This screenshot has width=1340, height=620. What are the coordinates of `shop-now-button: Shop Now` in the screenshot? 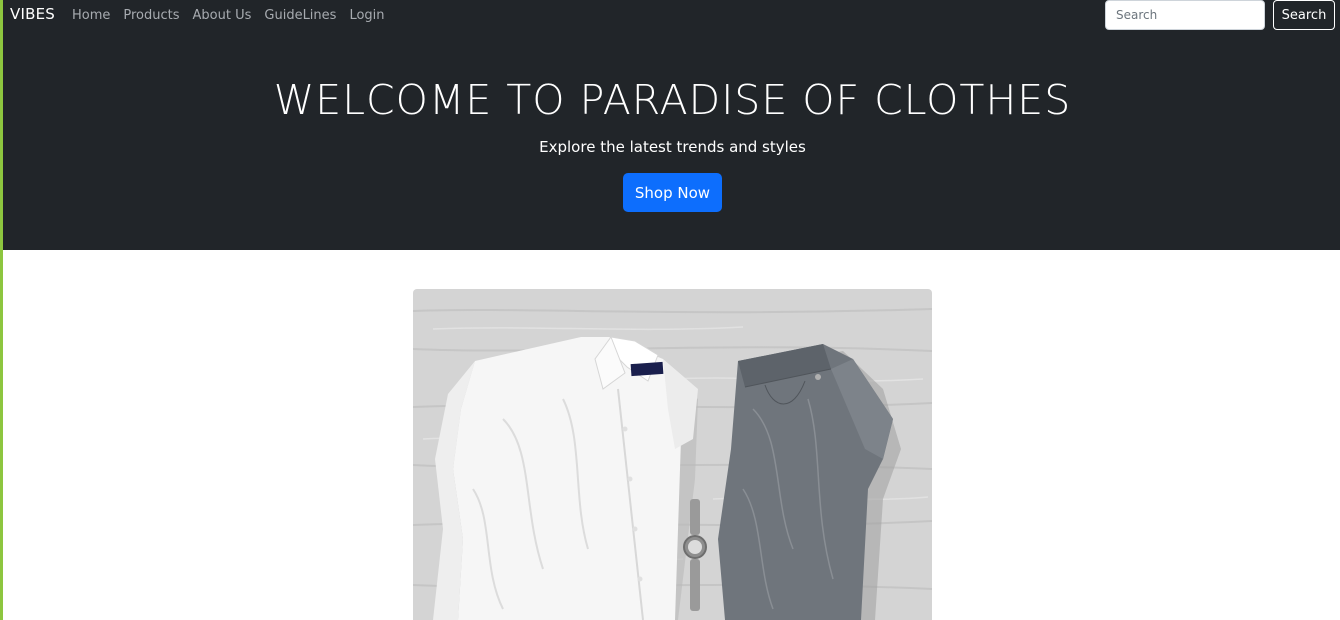 It's located at (672, 192).